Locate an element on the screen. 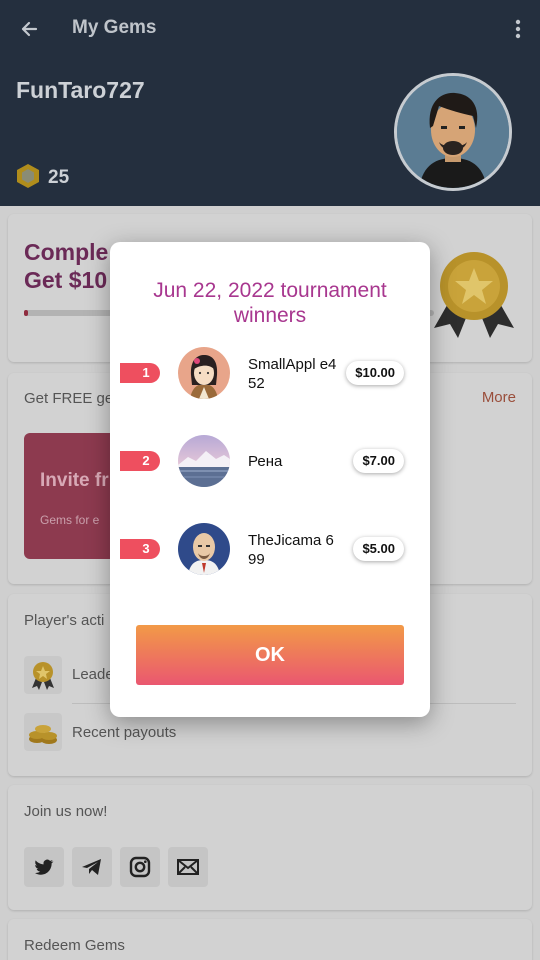 The image size is (540, 960). rank-number: 2 is located at coordinates (146, 460).